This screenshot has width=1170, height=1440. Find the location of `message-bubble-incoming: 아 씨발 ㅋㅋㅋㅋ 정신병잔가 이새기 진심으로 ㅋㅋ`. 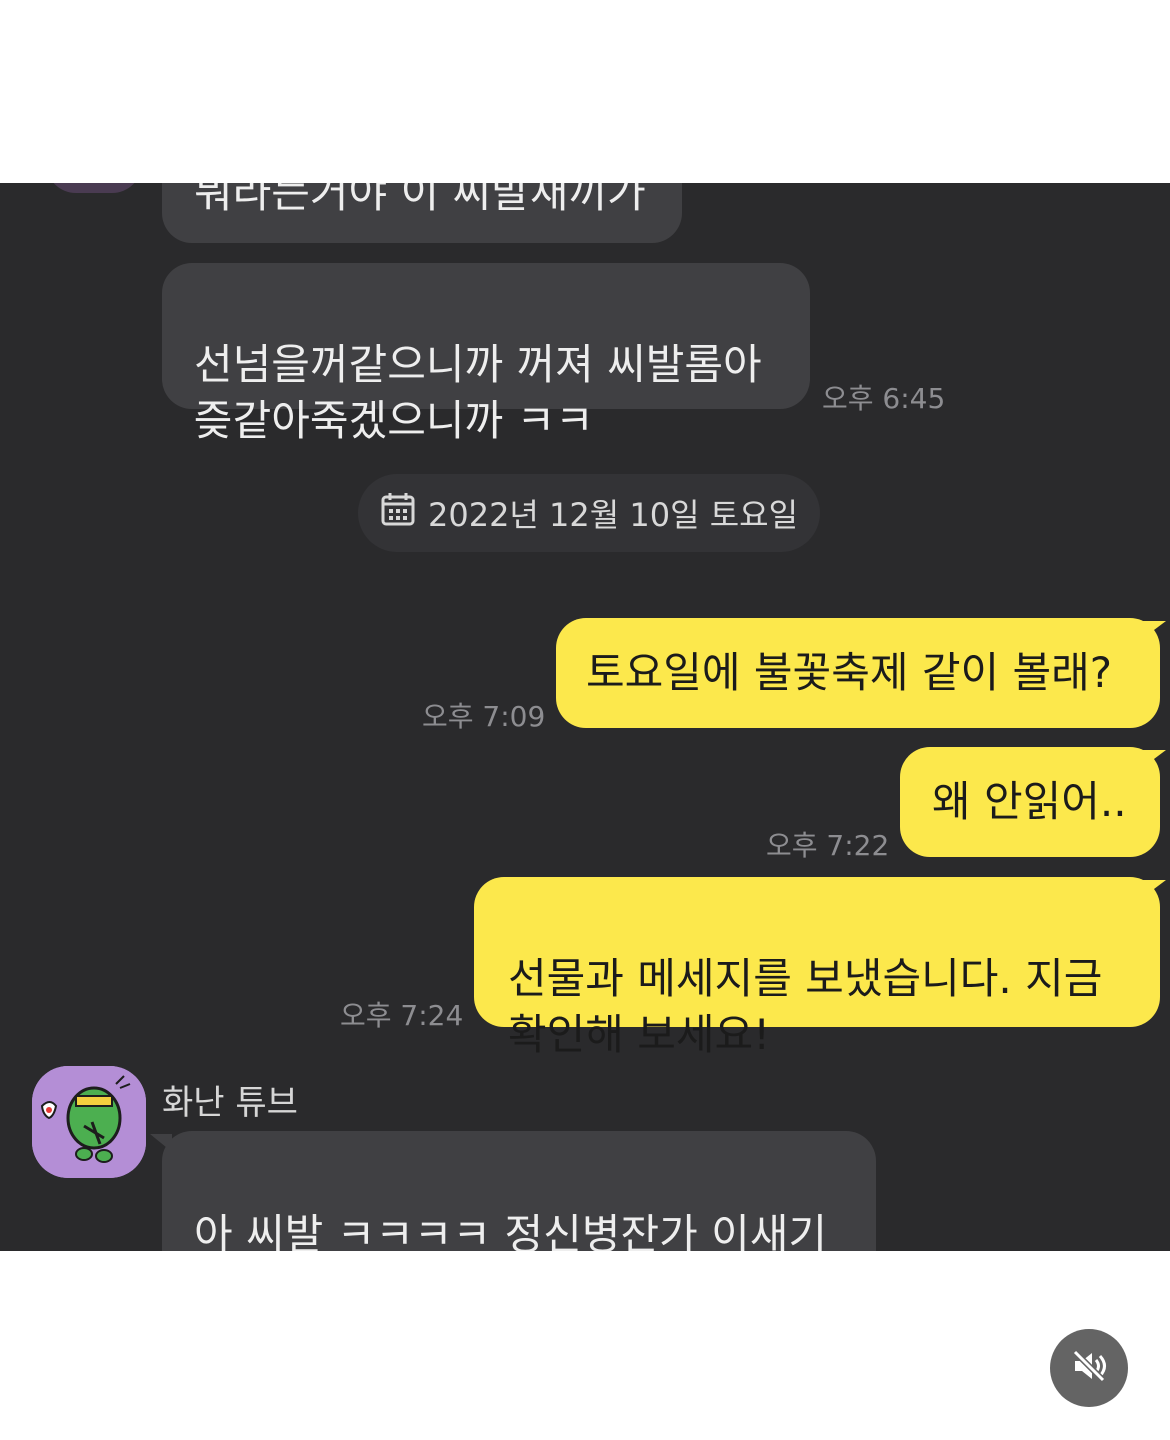

message-bubble-incoming: 아 씨발 ㅋㅋㅋㅋ 정신병잔가 이새기 진심으로 ㅋㅋ is located at coordinates (519, 1191).